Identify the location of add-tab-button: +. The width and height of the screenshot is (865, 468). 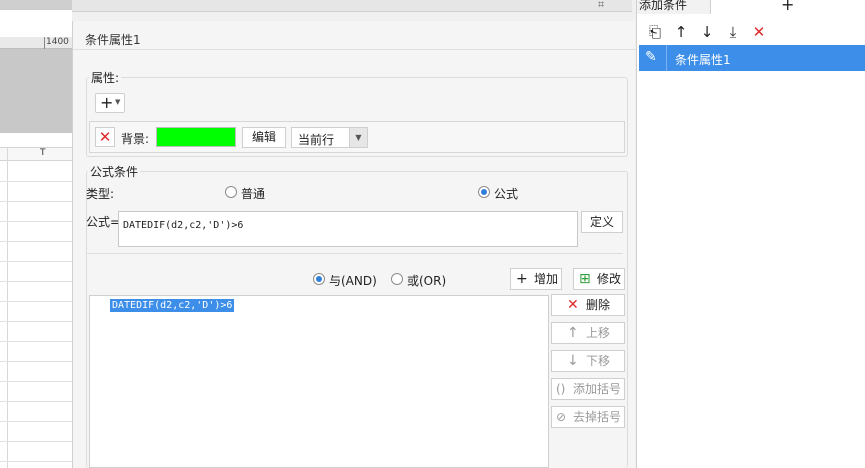
(787, 7).